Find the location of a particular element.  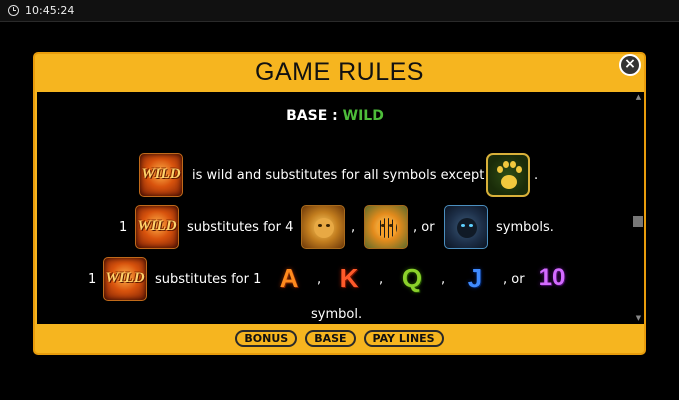

rule-line3-sep3: , is located at coordinates (443, 279).